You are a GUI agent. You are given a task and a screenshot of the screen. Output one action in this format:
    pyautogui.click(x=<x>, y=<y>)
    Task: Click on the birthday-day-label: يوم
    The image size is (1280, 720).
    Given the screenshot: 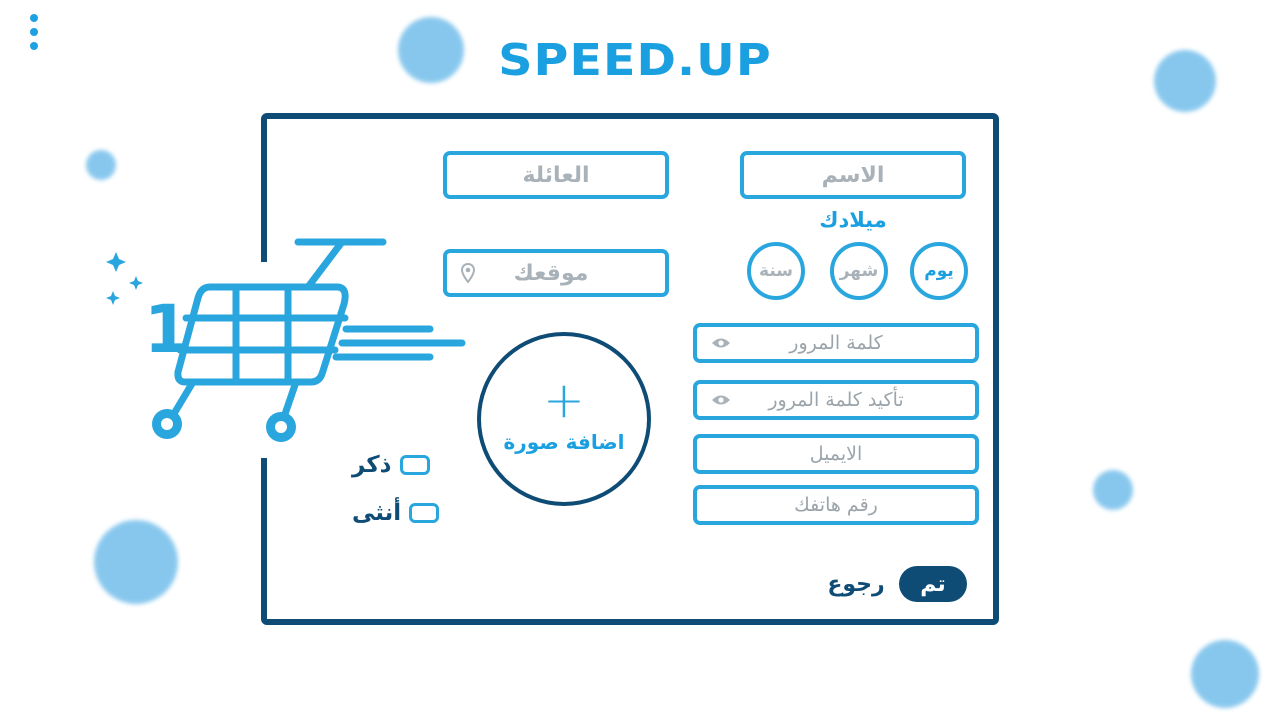 What is the action you would take?
    pyautogui.click(x=939, y=271)
    